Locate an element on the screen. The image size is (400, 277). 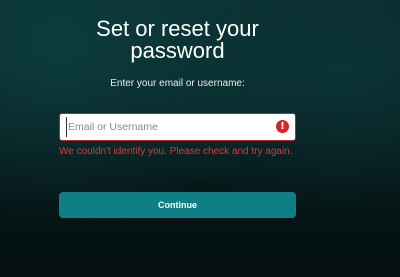
email-username-field-wrapper: ! is located at coordinates (177, 127).